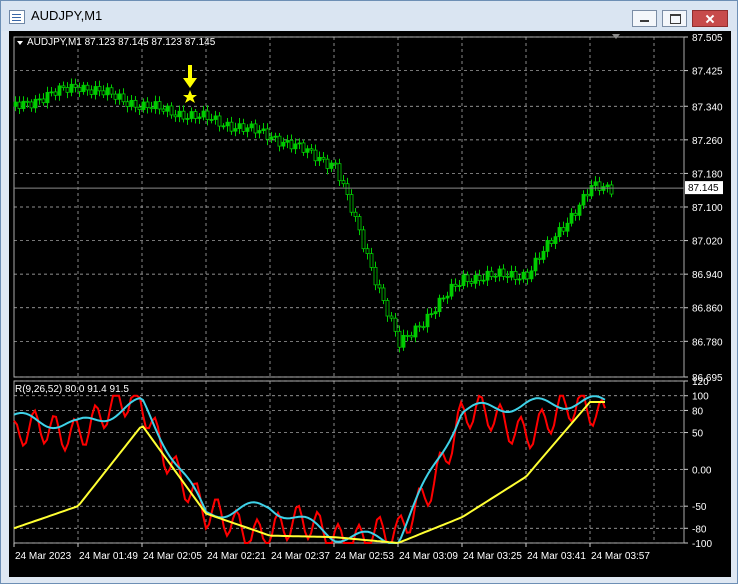 Image resolution: width=738 pixels, height=584 pixels. Describe the element at coordinates (707, 242) in the screenshot. I see `price-label: 87.020` at that location.